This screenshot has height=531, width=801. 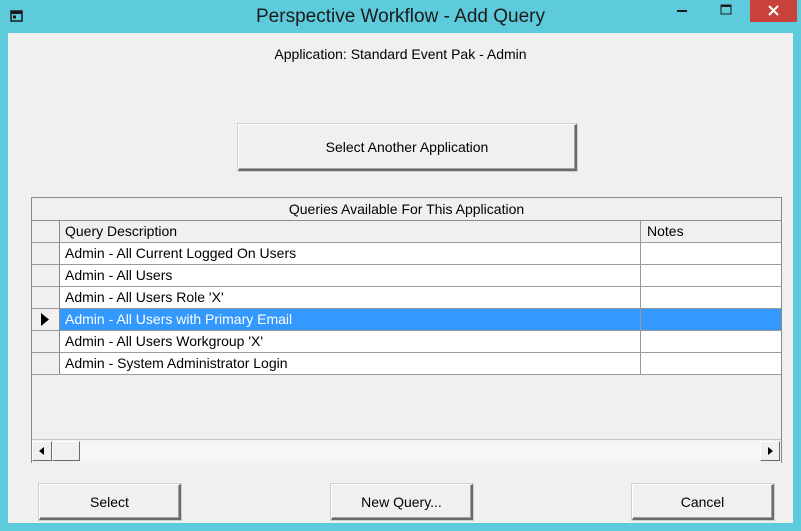 What do you see at coordinates (400, 16) in the screenshot?
I see `title-bar: Perspective Workflow - Add Query` at bounding box center [400, 16].